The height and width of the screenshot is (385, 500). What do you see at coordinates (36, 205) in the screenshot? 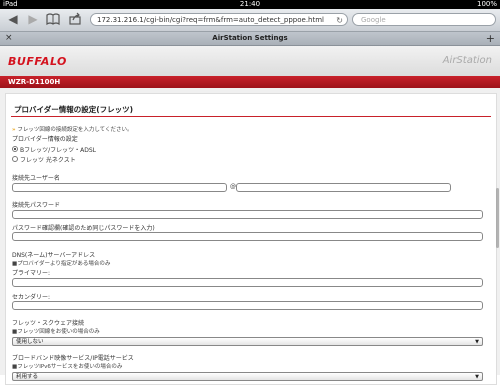
I see `password-label: 接続先パスワード` at bounding box center [36, 205].